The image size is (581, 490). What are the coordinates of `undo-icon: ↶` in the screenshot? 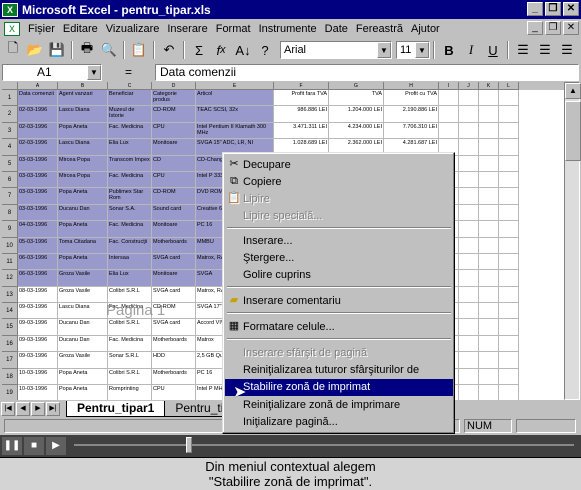 It's located at (169, 50).